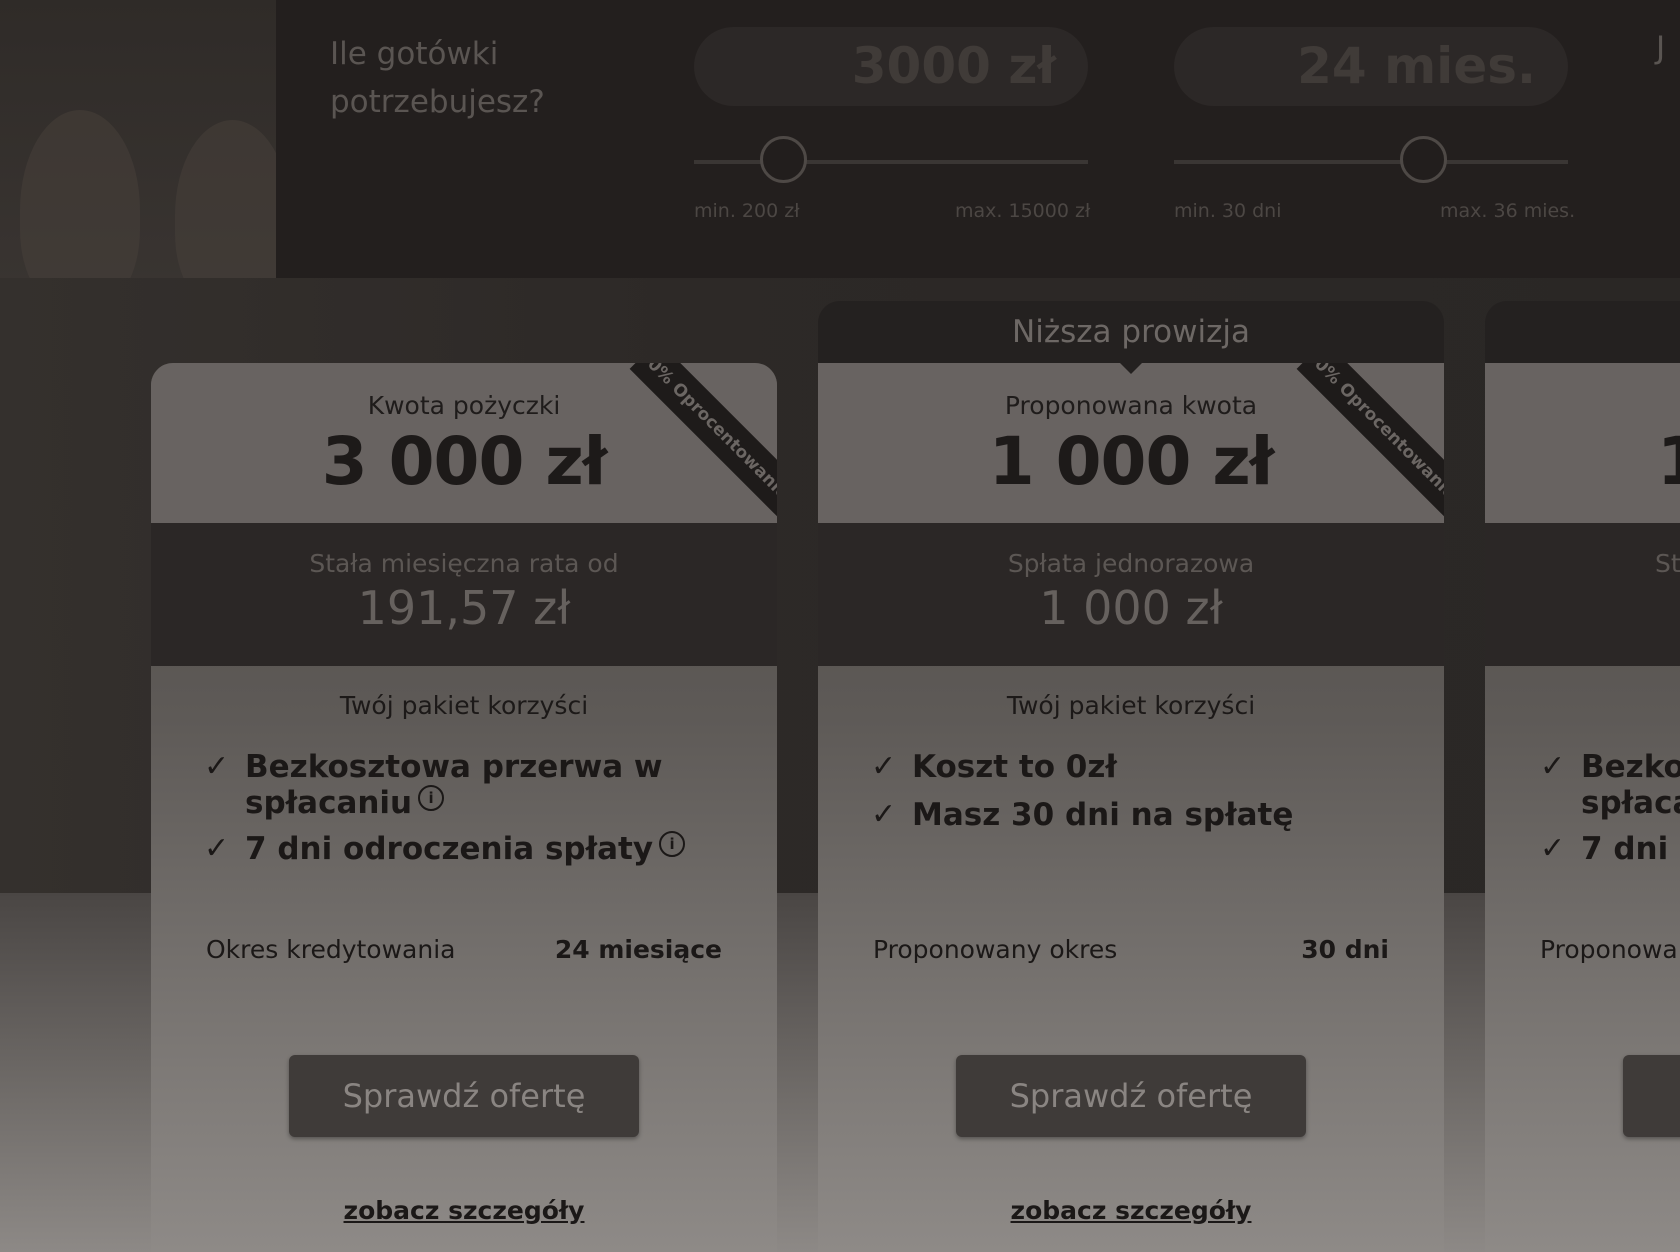 This screenshot has width=1680, height=1252. What do you see at coordinates (995, 949) in the screenshot?
I see `period-label: Proponowany okres` at bounding box center [995, 949].